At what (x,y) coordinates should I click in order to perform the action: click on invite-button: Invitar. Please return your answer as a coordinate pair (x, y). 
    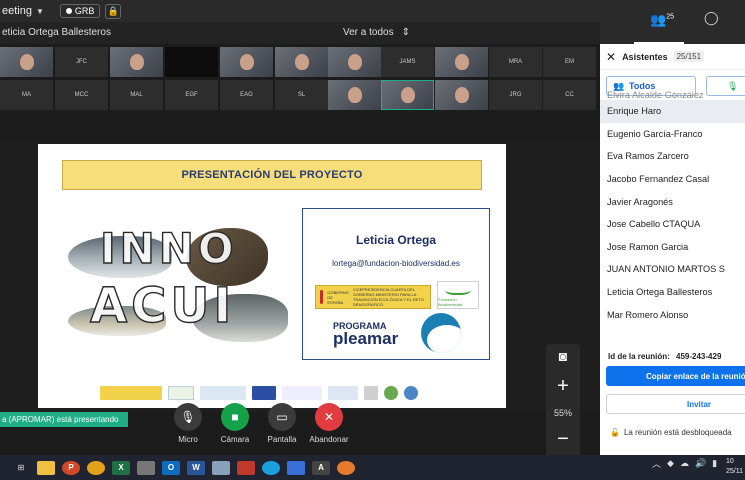
    Looking at the image, I should click on (675, 404).